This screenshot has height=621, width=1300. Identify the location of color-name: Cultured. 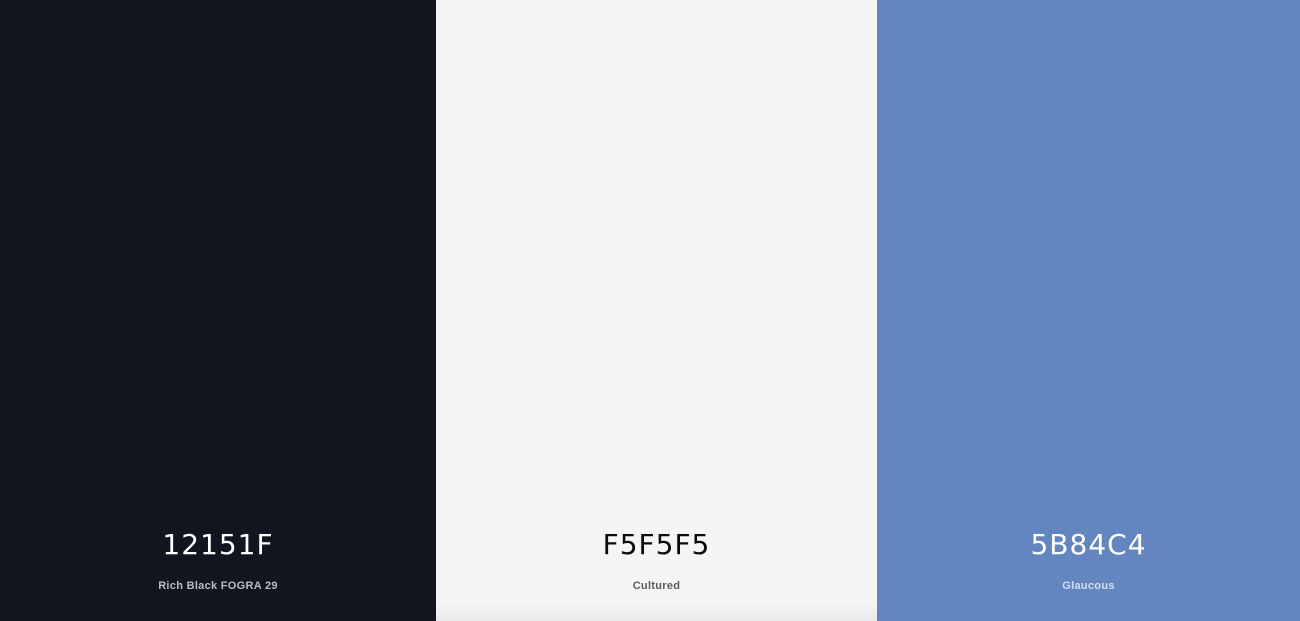
(656, 586).